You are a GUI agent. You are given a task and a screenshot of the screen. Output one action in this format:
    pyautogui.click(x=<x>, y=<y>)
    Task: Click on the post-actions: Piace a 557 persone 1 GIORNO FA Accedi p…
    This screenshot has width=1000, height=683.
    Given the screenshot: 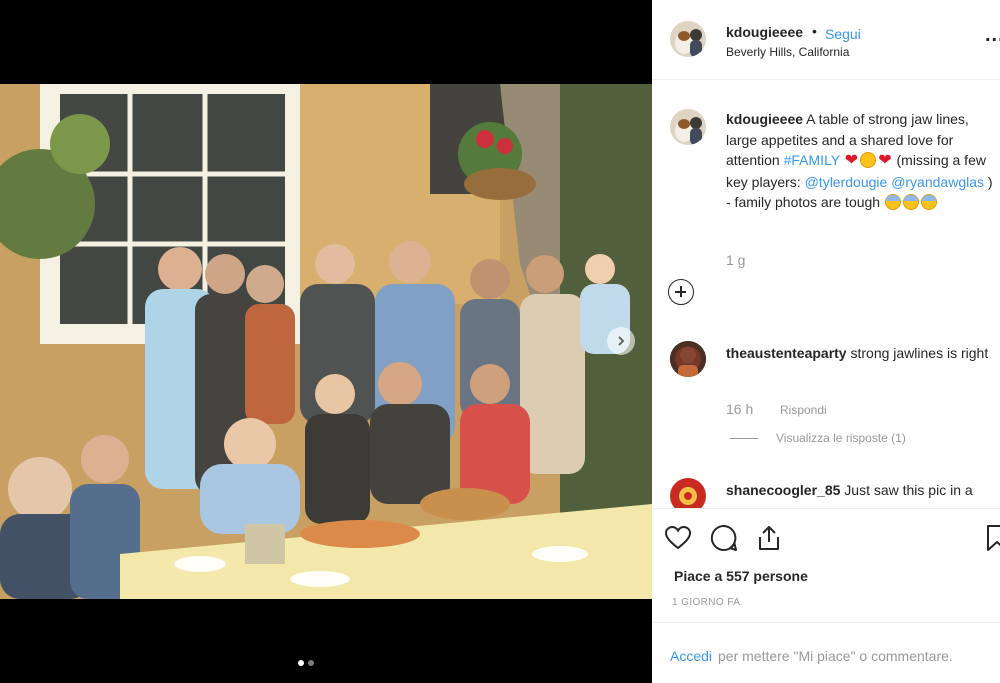 What is the action you would take?
    pyautogui.click(x=826, y=595)
    